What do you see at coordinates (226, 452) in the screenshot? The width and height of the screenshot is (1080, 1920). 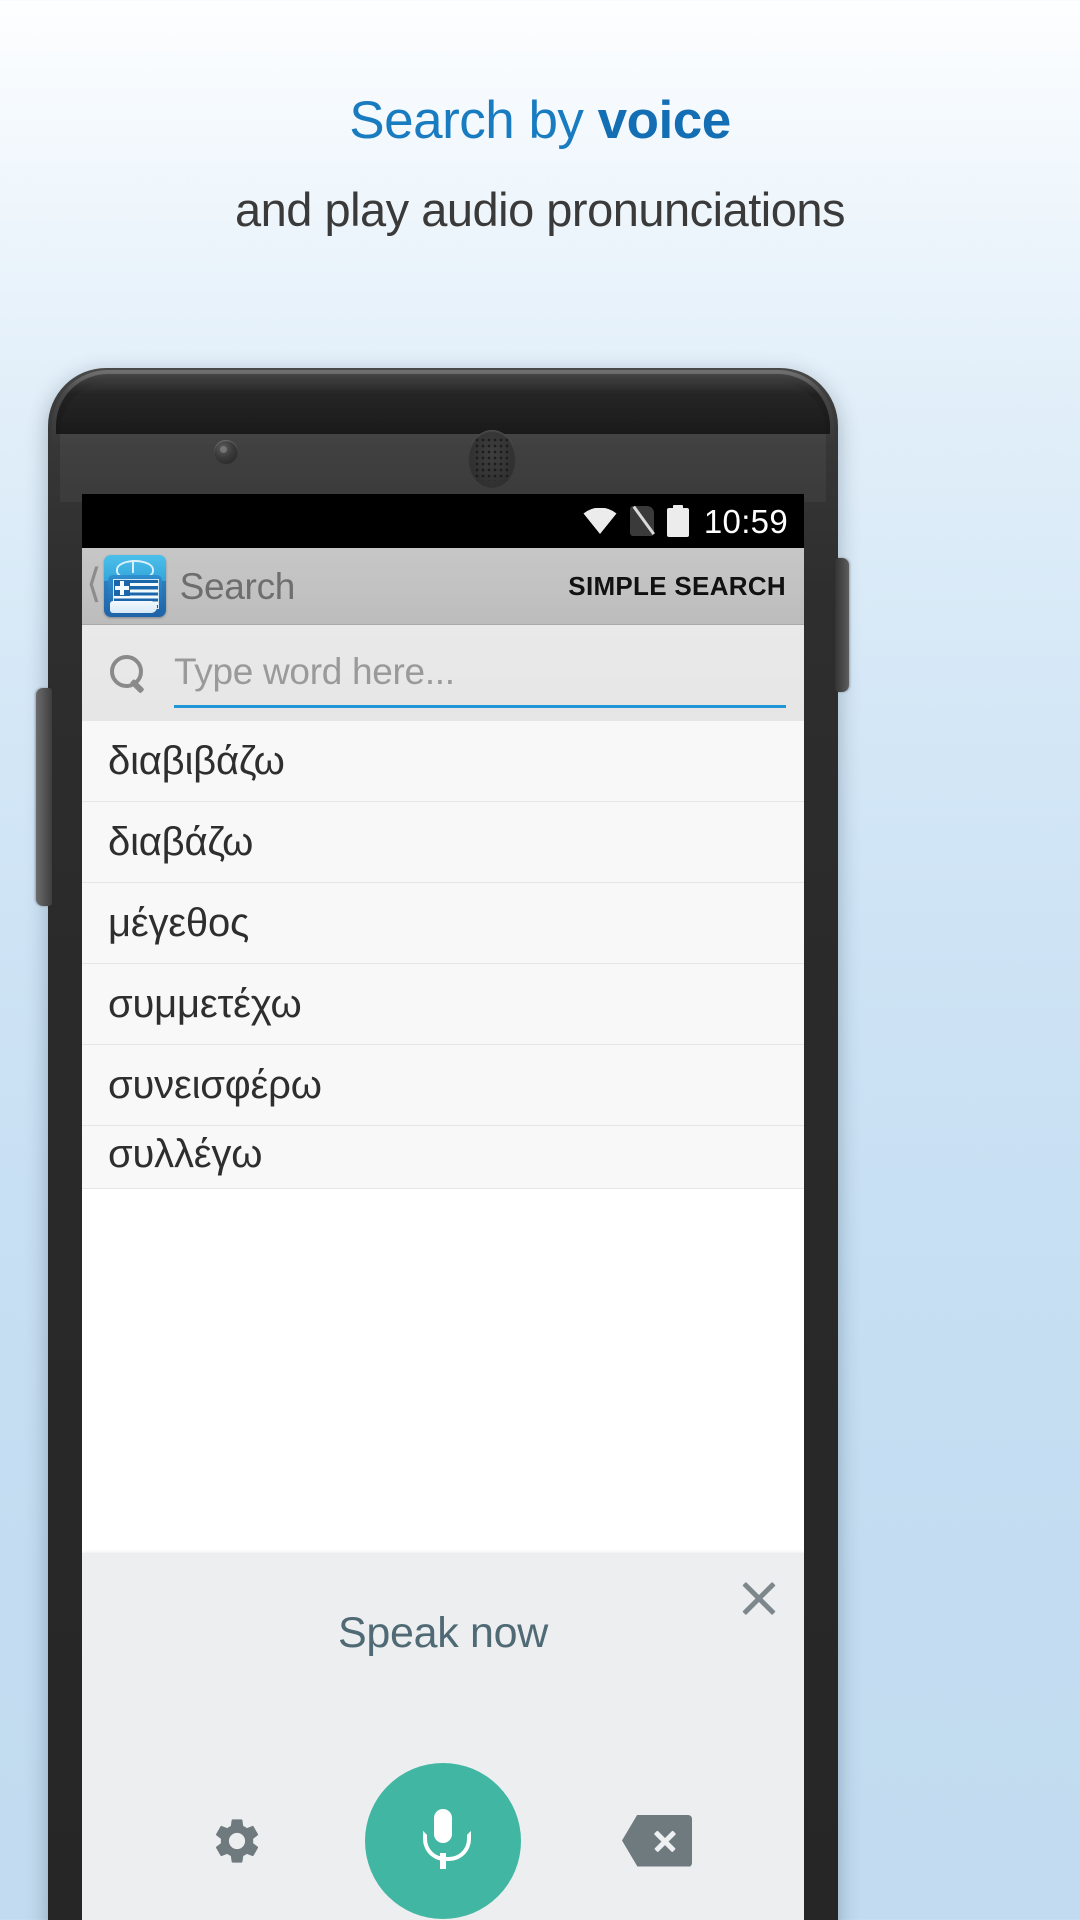 I see `front-camera-icon` at bounding box center [226, 452].